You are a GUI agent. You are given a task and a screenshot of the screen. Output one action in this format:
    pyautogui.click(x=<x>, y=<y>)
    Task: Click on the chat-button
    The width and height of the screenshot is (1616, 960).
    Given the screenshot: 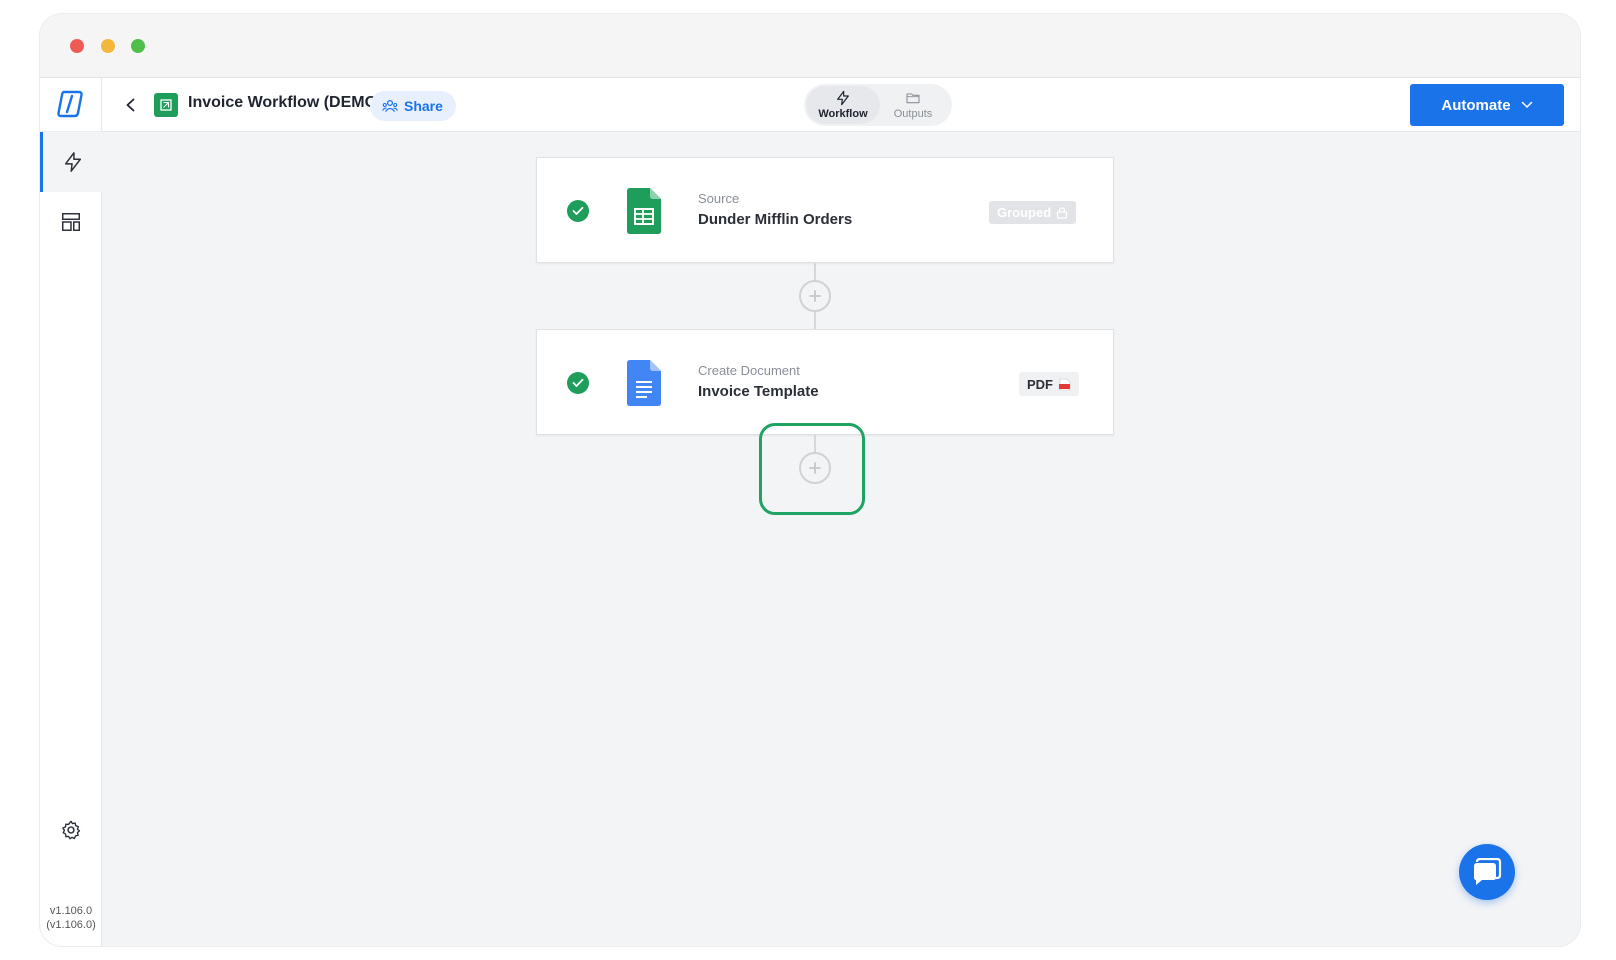 What is the action you would take?
    pyautogui.click(x=1487, y=872)
    